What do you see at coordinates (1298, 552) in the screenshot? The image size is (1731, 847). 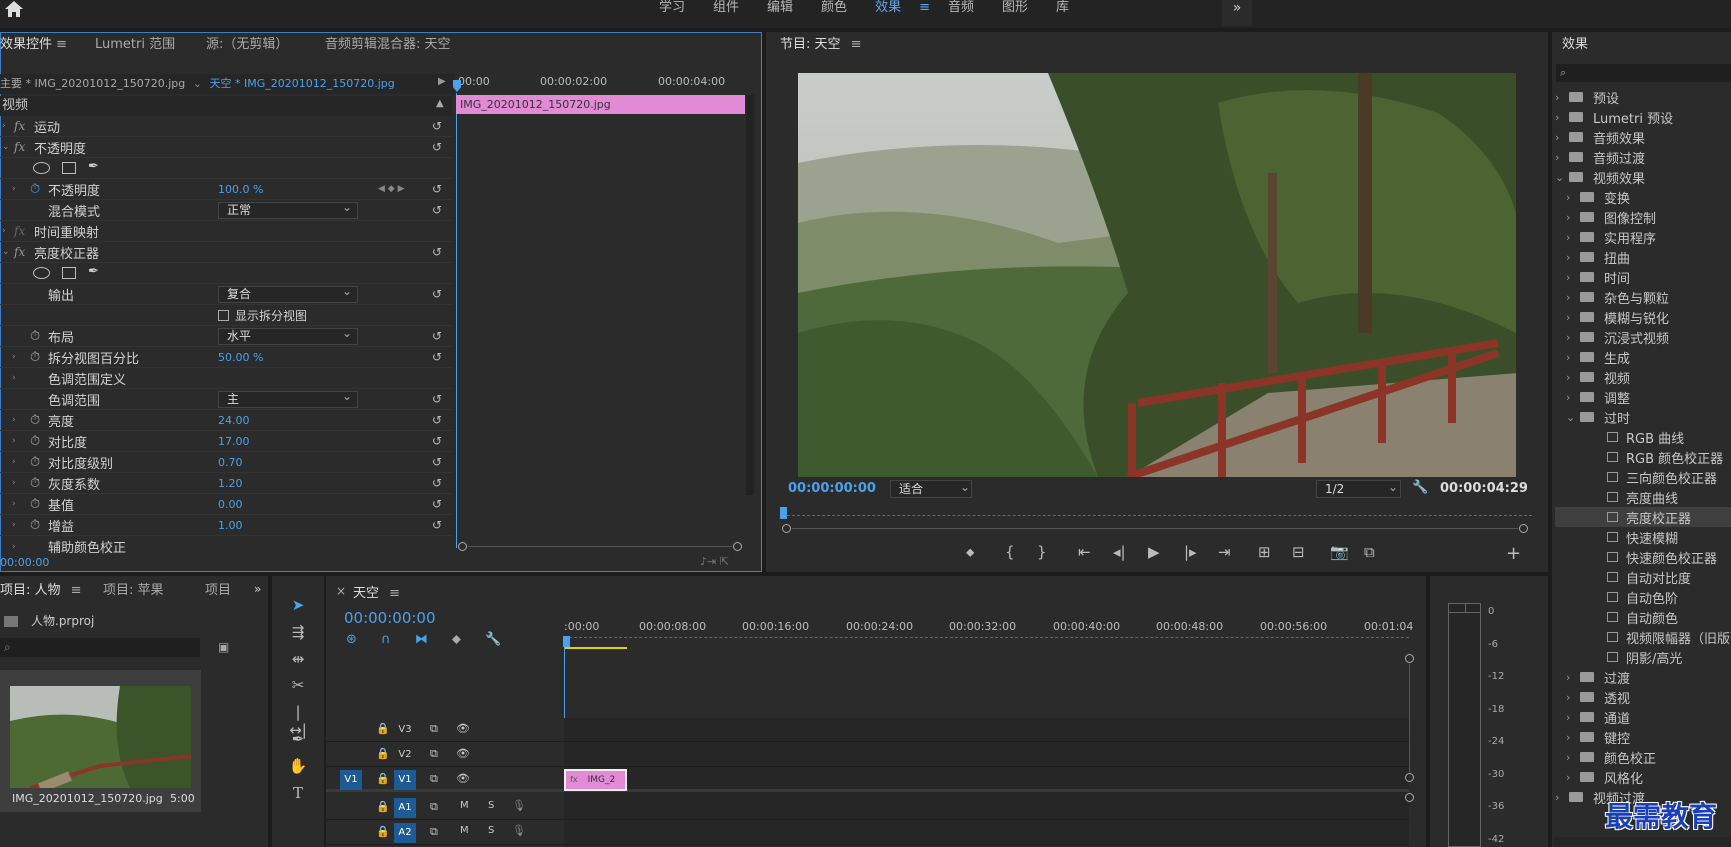 I see `extract-icon: ⊟` at bounding box center [1298, 552].